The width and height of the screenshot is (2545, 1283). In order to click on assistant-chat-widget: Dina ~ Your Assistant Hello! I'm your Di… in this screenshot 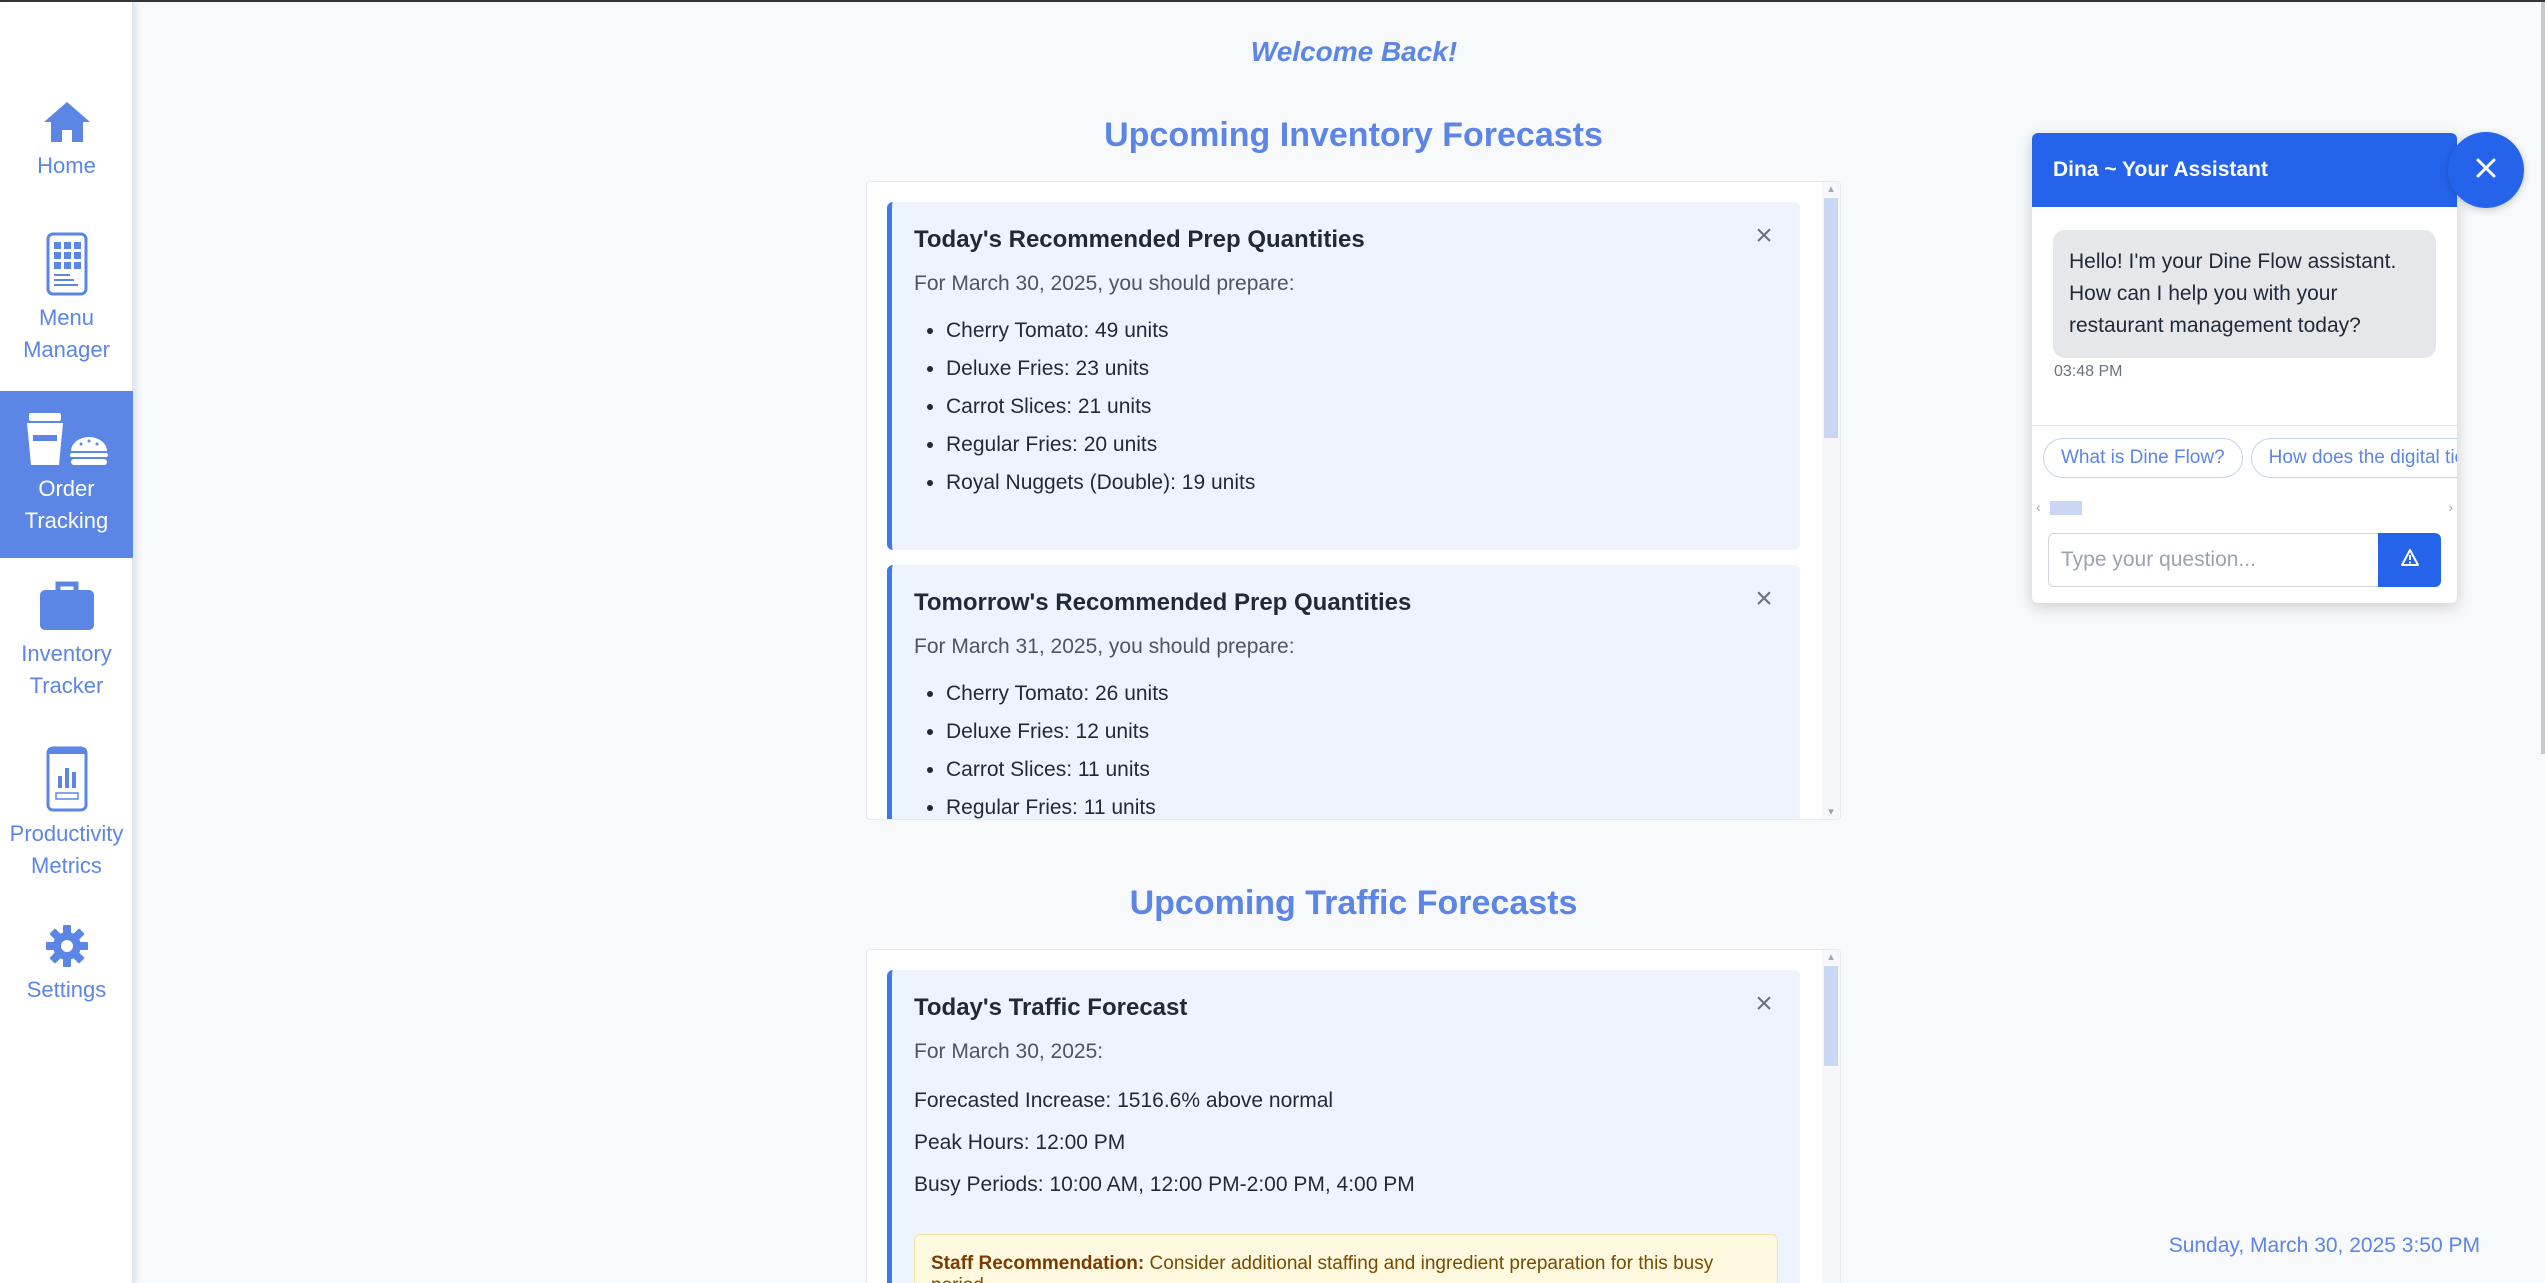, I will do `click(2244, 368)`.